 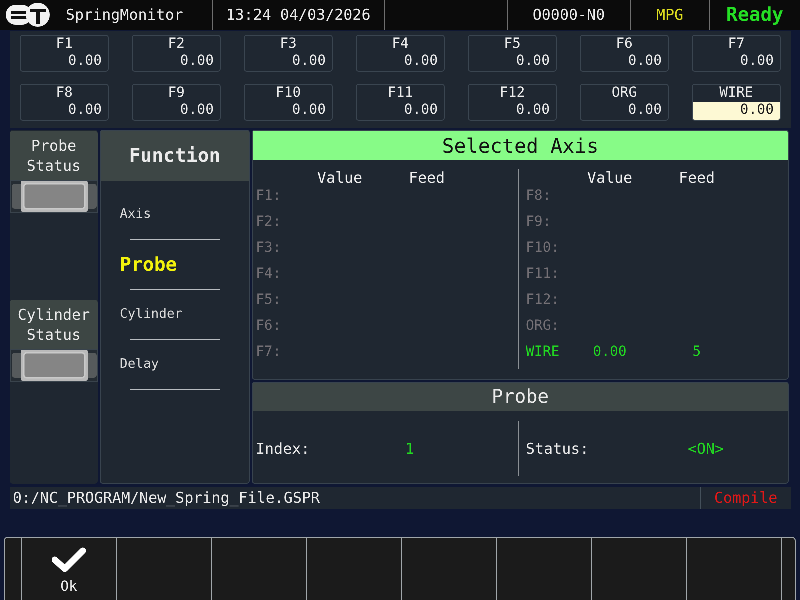 What do you see at coordinates (512, 53) in the screenshot?
I see `axis-readout: F5 0.00` at bounding box center [512, 53].